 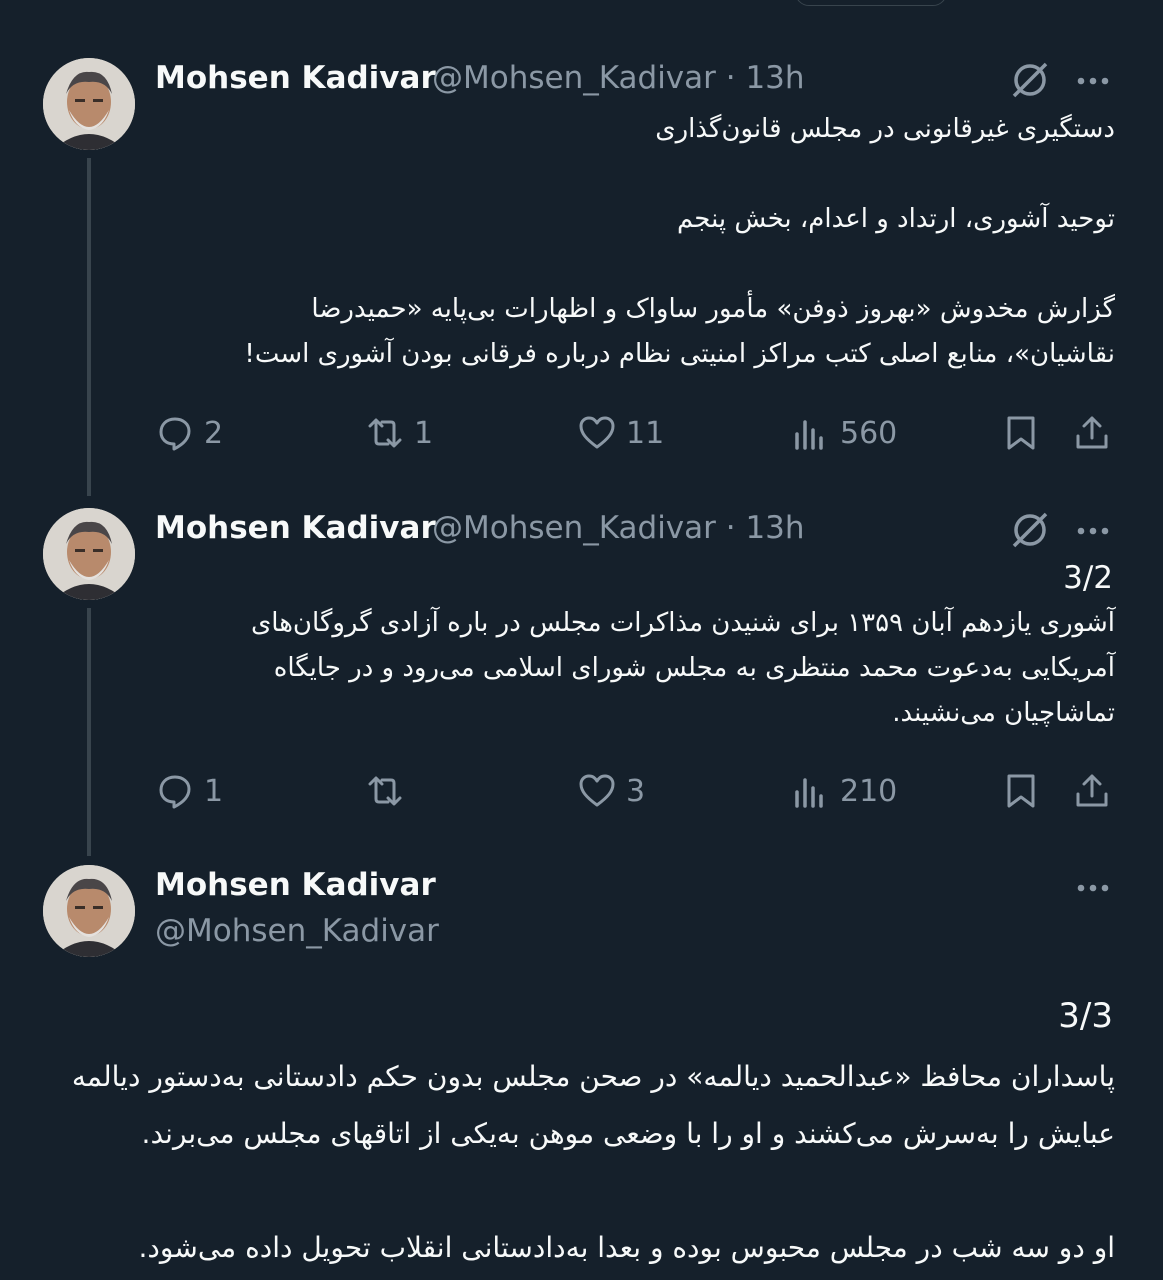 I want to click on reply-count: 1, so click(x=214, y=791).